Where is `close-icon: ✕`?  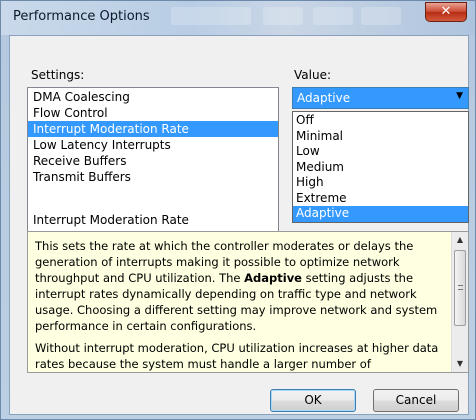
close-icon: ✕ is located at coordinates (446, 11).